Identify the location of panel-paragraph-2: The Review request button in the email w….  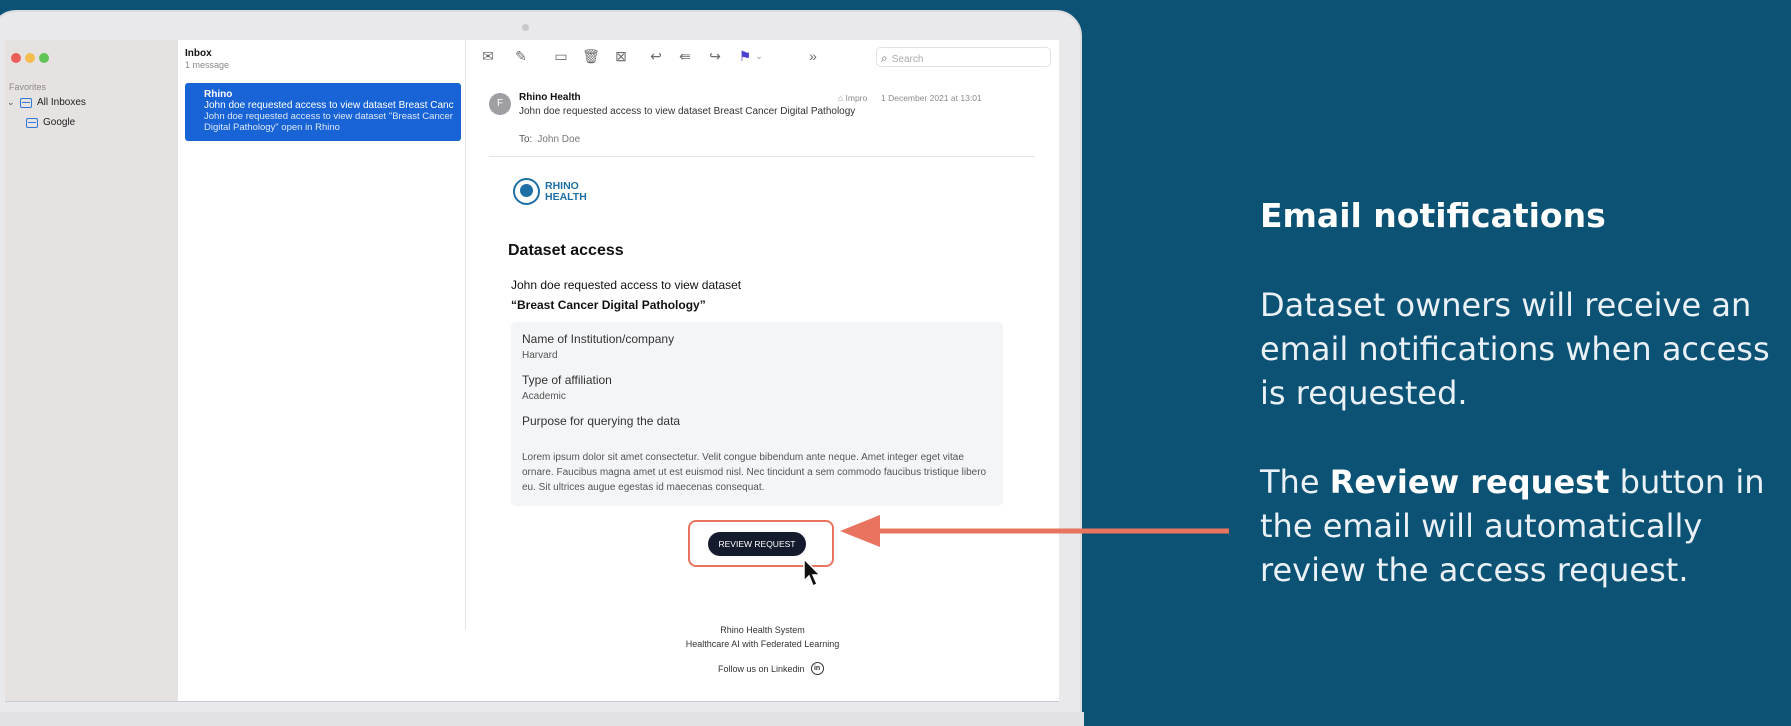
(1522, 526).